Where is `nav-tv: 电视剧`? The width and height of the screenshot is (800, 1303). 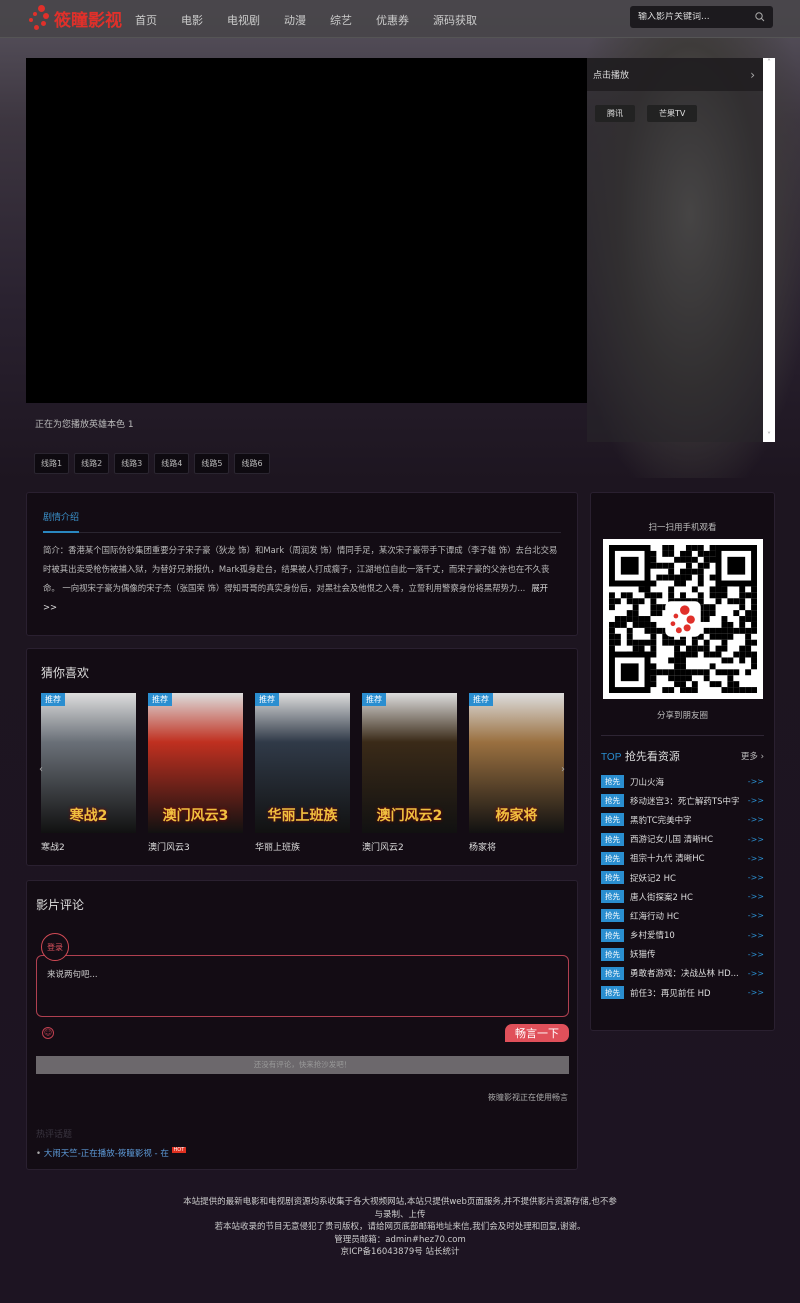 nav-tv: 电视剧 is located at coordinates (243, 20).